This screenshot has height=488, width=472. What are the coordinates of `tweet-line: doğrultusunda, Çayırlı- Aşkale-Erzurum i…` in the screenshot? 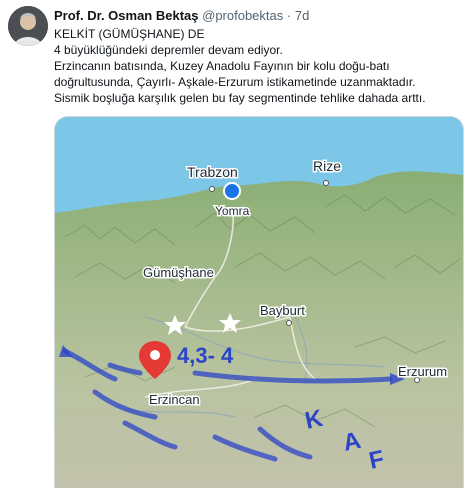 It's located at (235, 82).